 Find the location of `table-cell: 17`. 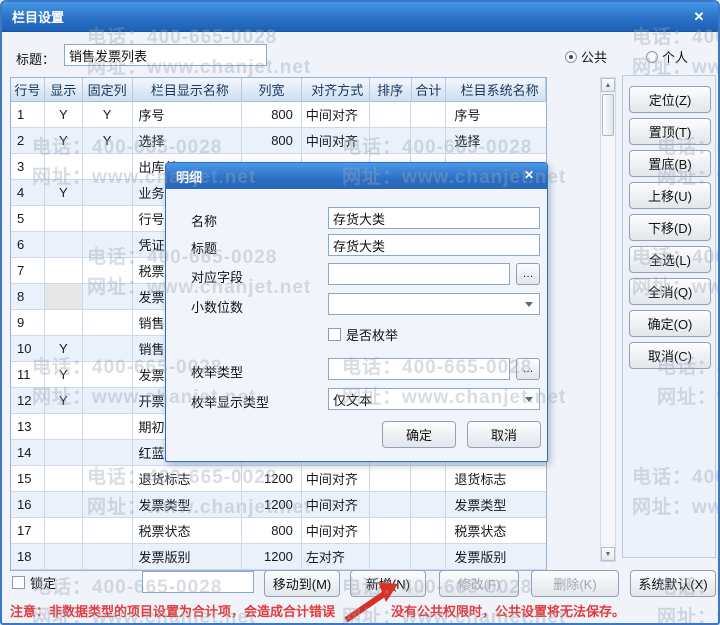

table-cell: 17 is located at coordinates (28, 531).